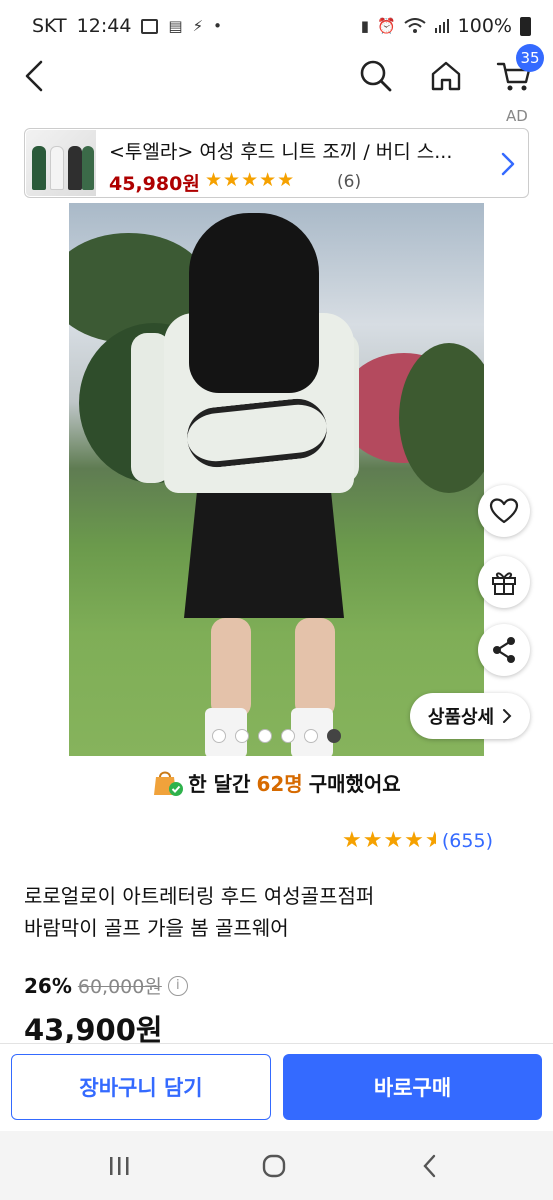  I want to click on product-detail-button: 상품상세, so click(470, 716).